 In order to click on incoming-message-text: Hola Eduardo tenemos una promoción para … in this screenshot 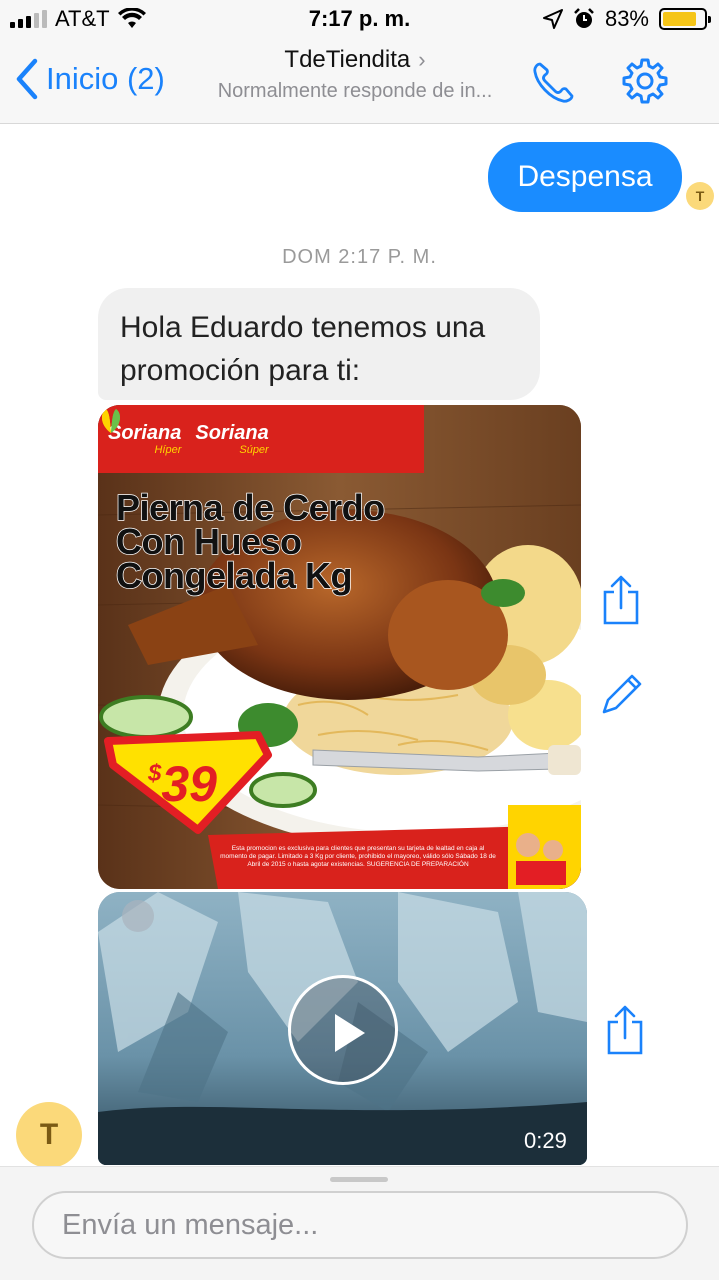, I will do `click(303, 349)`.